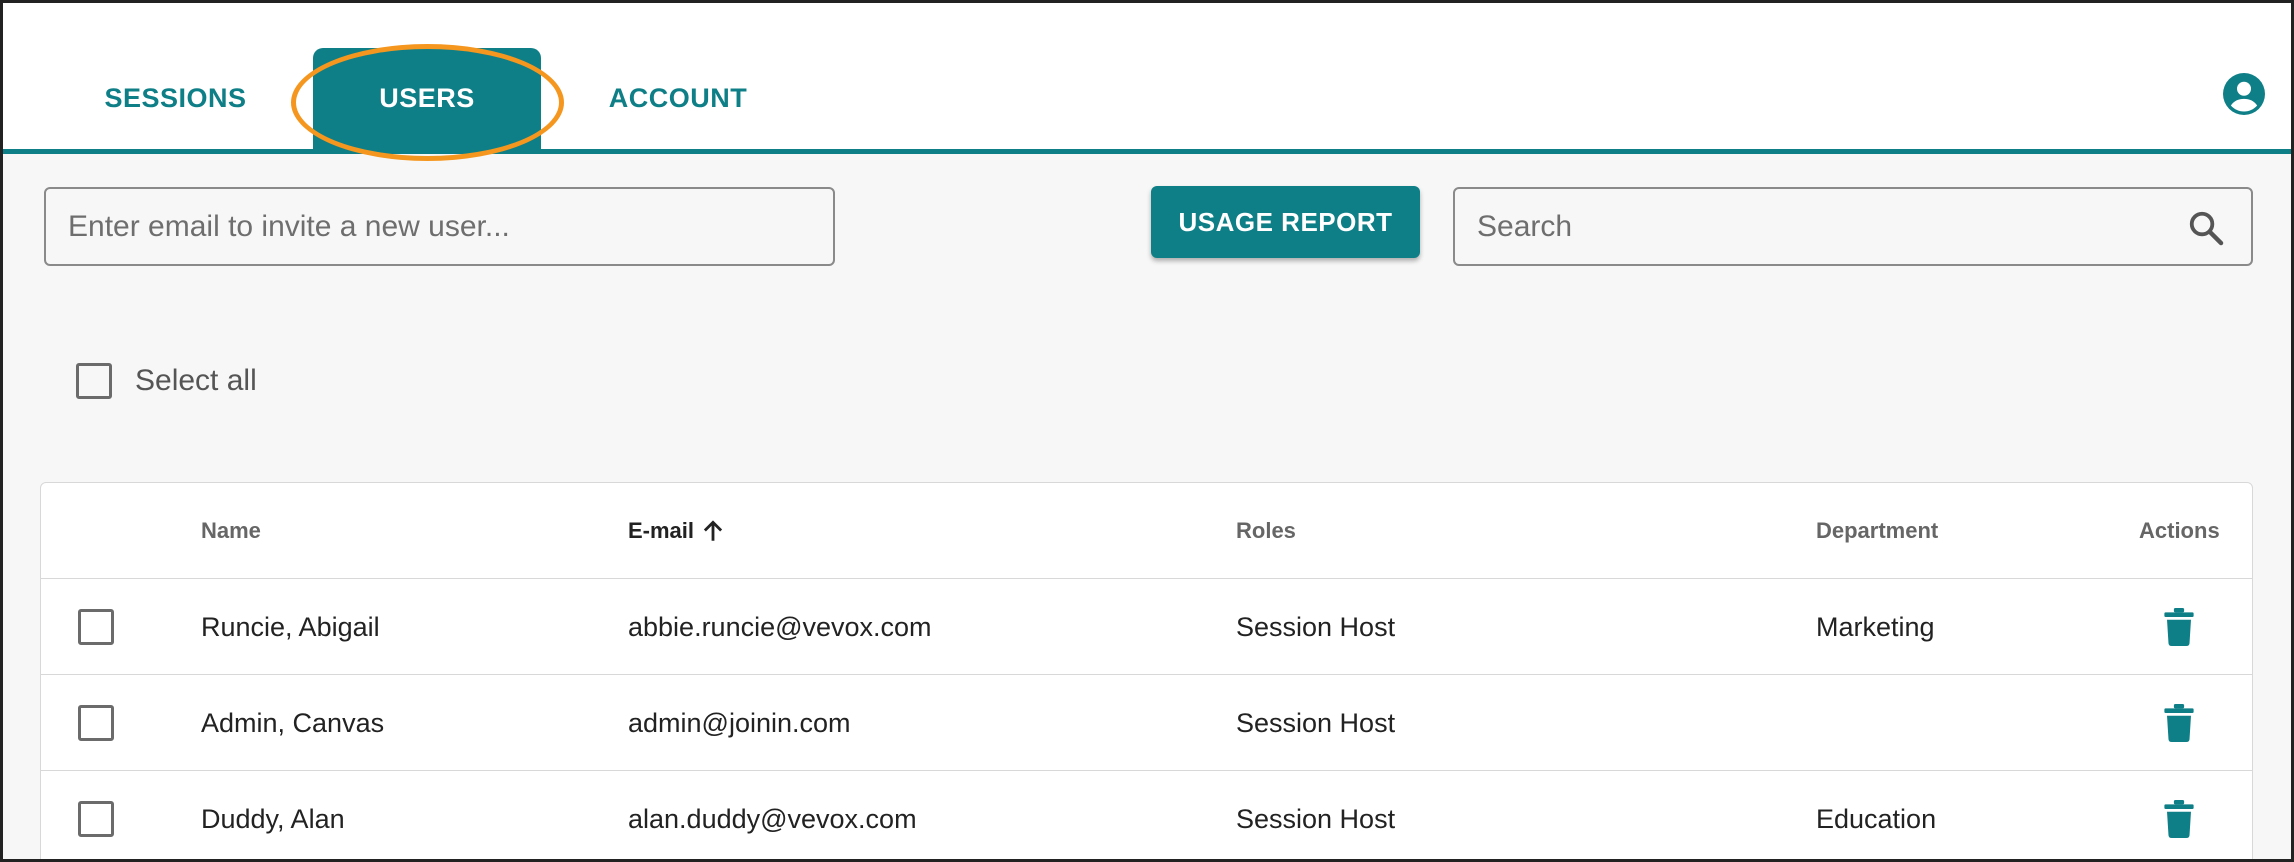 The width and height of the screenshot is (2294, 862). I want to click on invite-email-input, so click(439, 226).